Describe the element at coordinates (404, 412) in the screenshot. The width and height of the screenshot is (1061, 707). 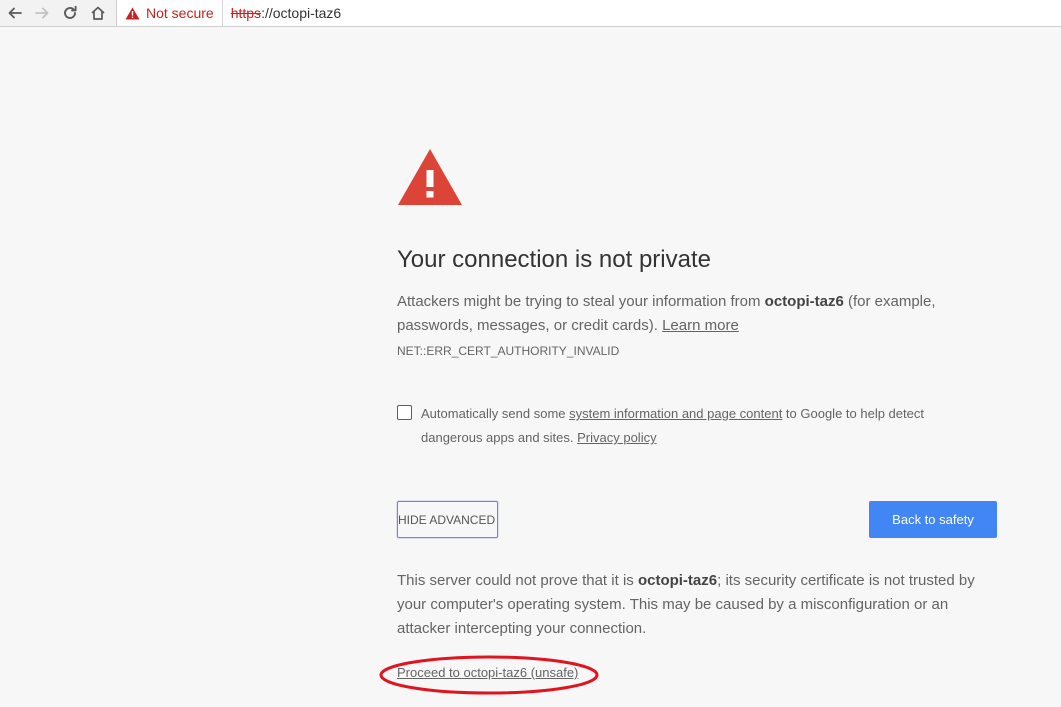
I see `extended-reporting-checkbox` at that location.